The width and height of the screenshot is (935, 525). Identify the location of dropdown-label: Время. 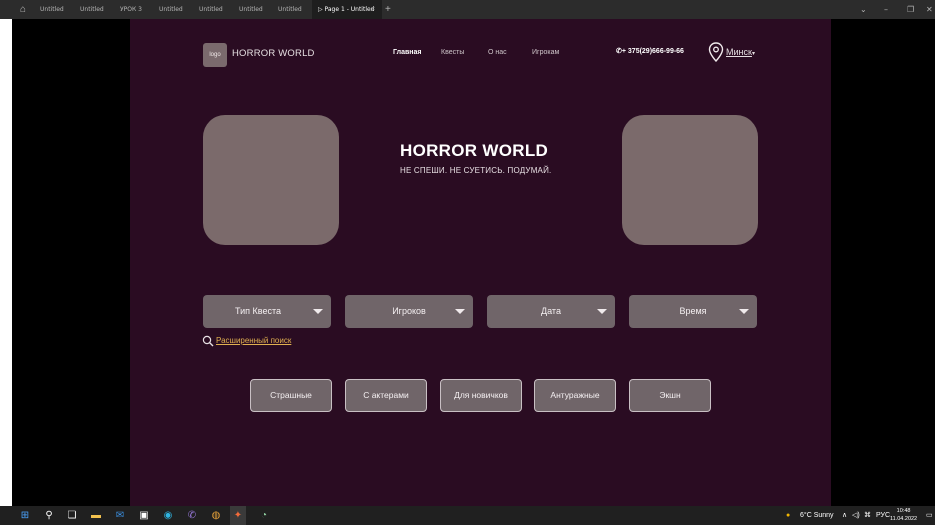
(693, 311).